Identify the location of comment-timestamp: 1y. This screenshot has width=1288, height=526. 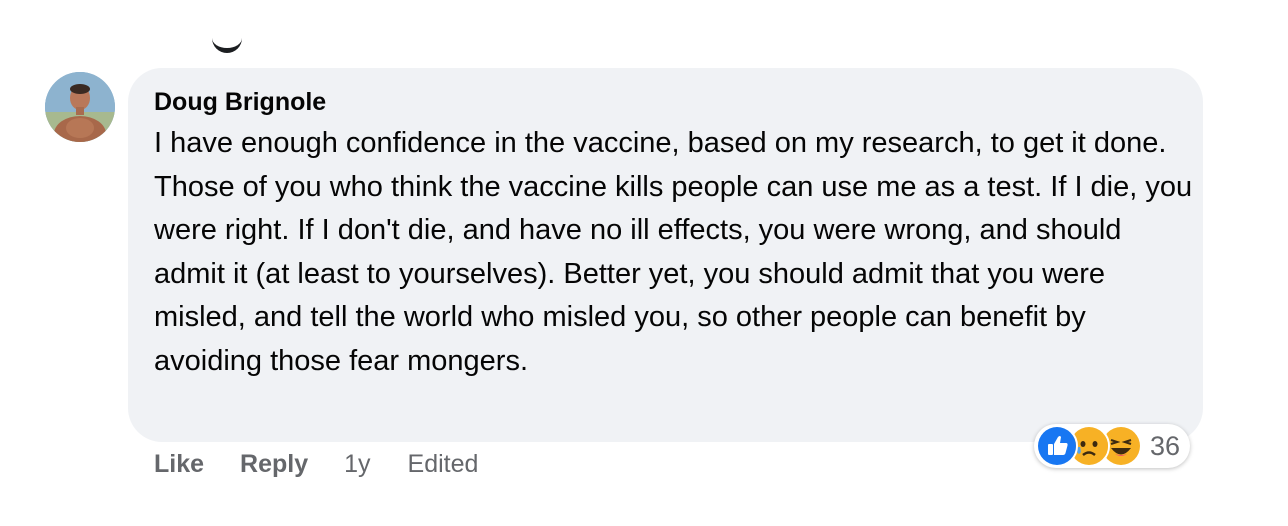
(357, 464).